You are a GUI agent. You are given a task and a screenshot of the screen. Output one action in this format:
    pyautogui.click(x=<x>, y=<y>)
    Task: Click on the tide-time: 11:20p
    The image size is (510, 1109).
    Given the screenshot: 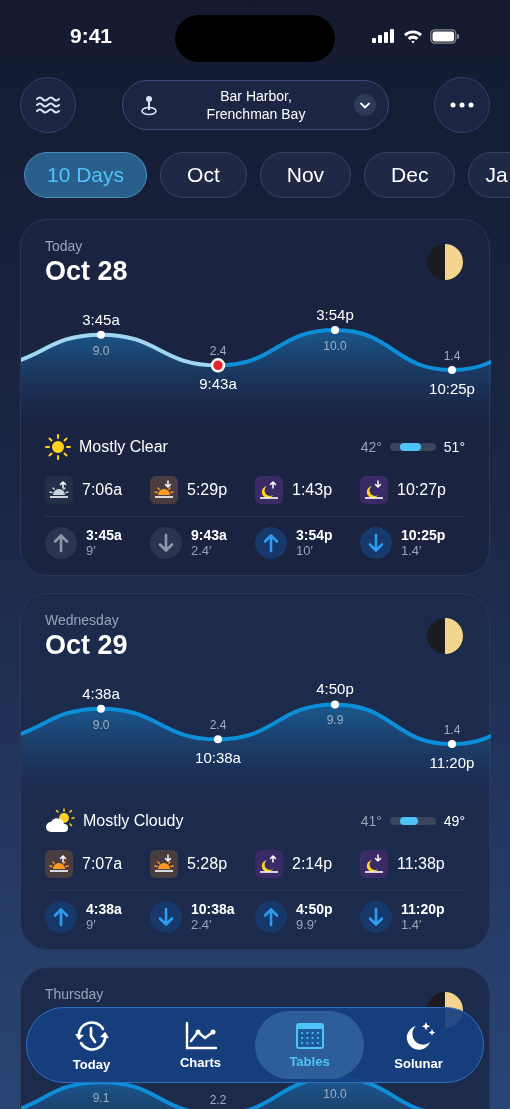 What is the action you would take?
    pyautogui.click(x=423, y=909)
    